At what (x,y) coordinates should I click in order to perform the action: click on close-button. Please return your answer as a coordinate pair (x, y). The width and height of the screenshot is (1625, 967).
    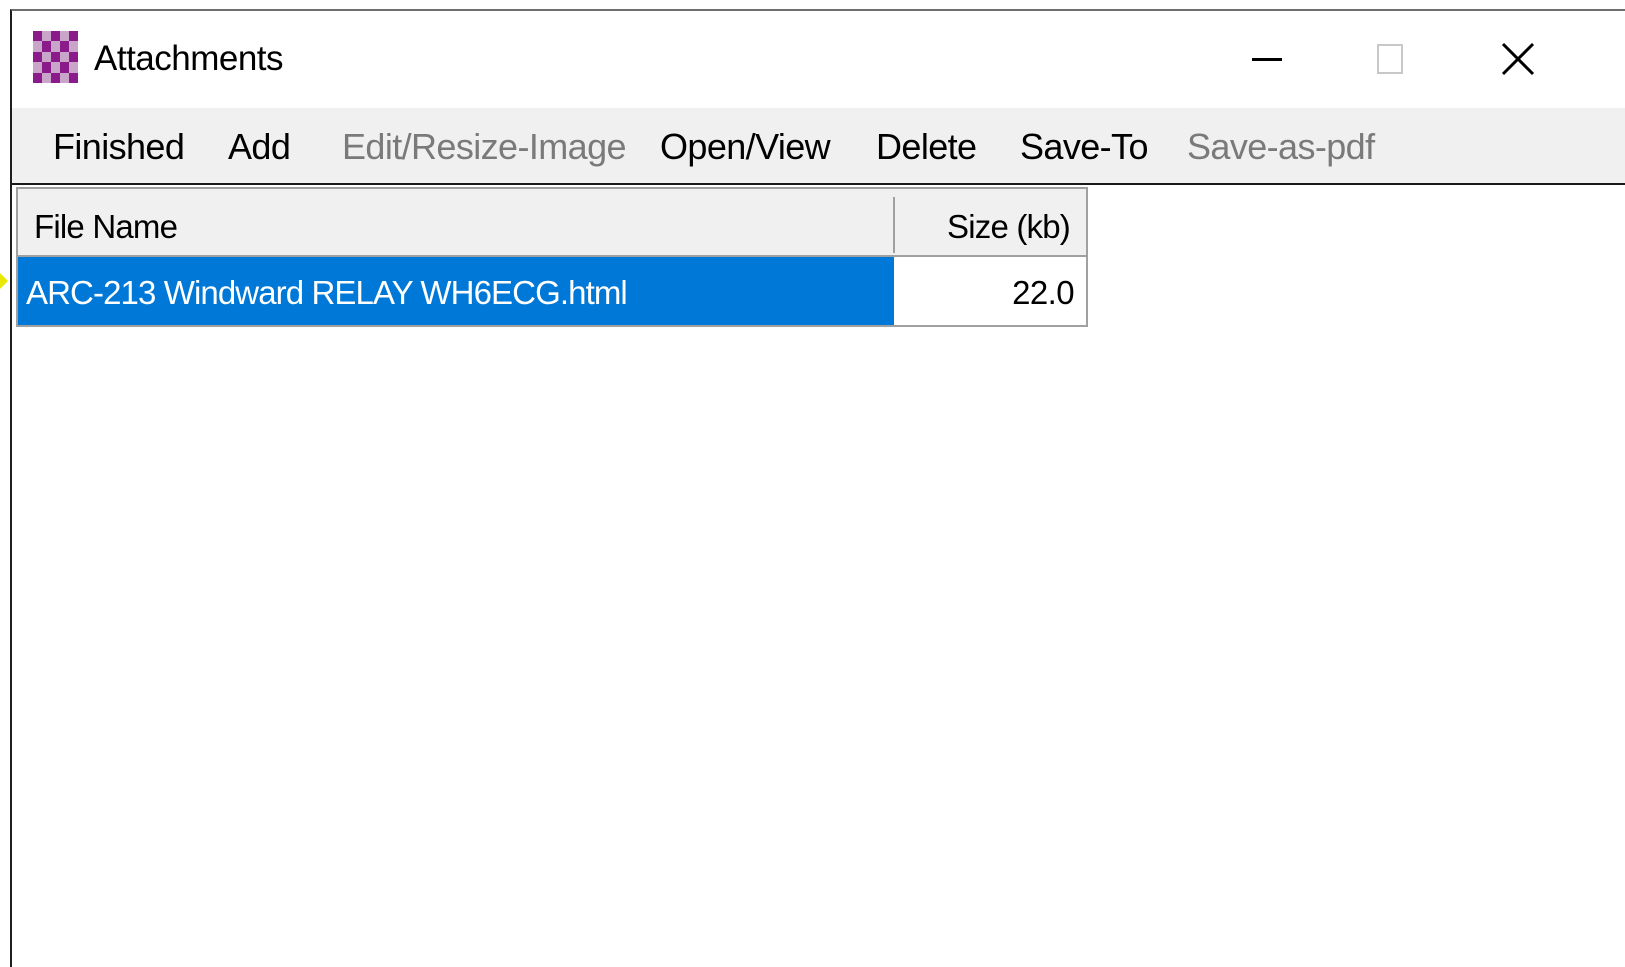
    Looking at the image, I should click on (1518, 59).